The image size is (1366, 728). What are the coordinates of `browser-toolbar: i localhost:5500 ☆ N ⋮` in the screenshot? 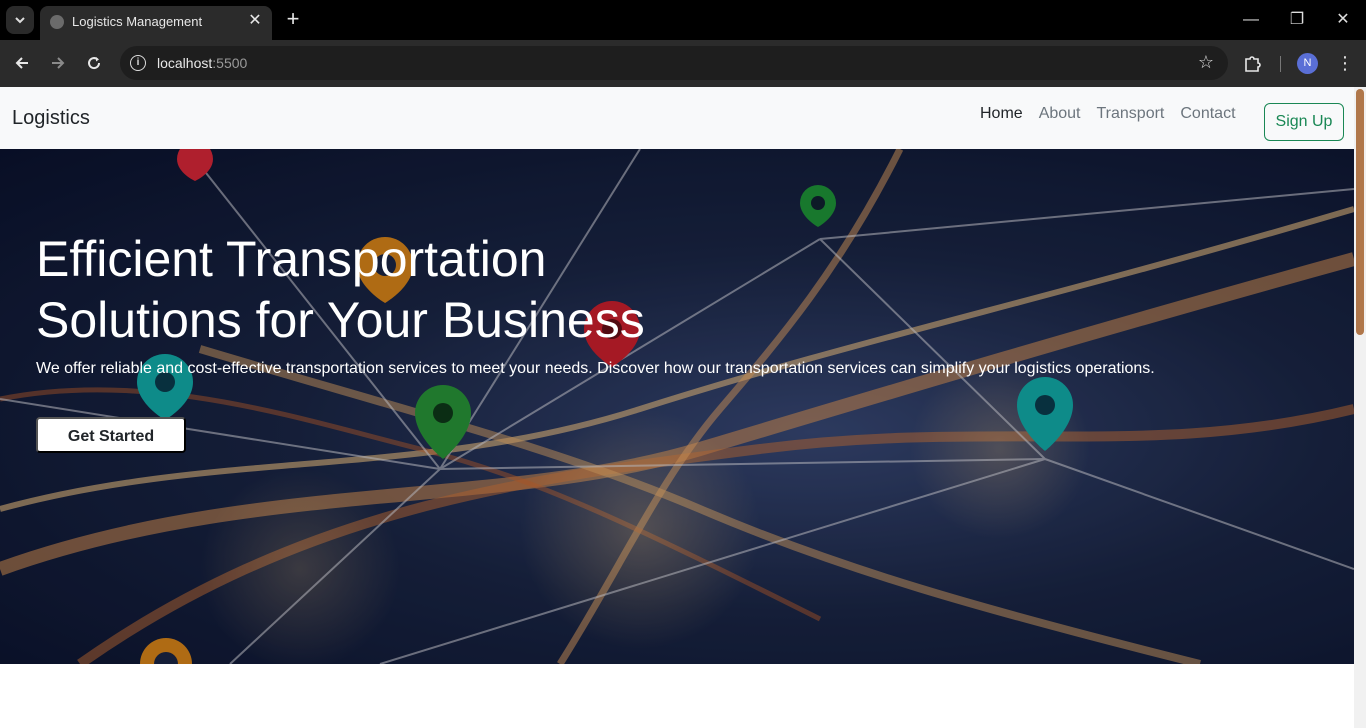 It's located at (683, 63).